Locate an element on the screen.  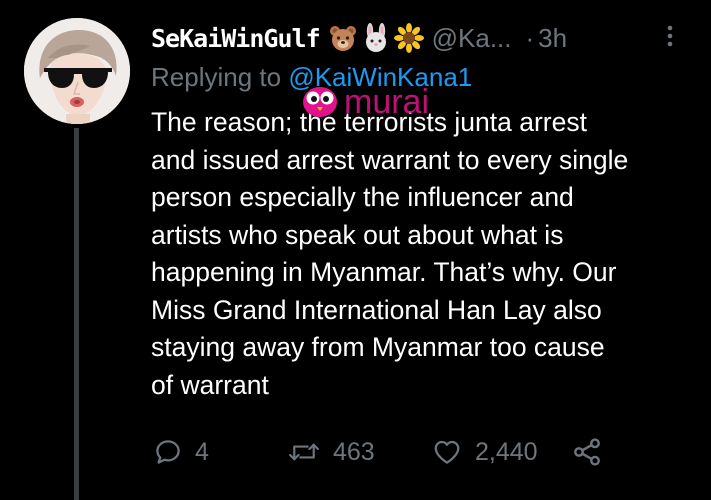
share-button is located at coordinates (587, 452).